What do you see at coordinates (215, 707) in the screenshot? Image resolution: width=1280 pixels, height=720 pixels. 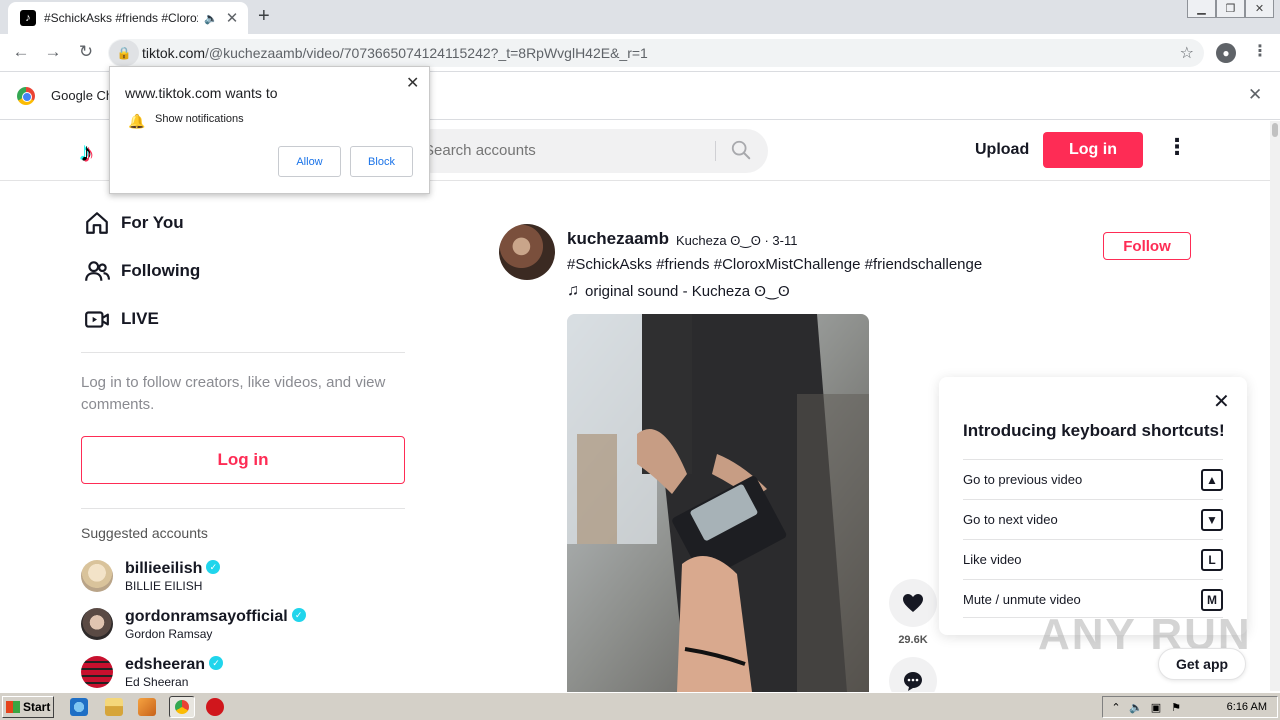 I see `shield-alert-icon` at bounding box center [215, 707].